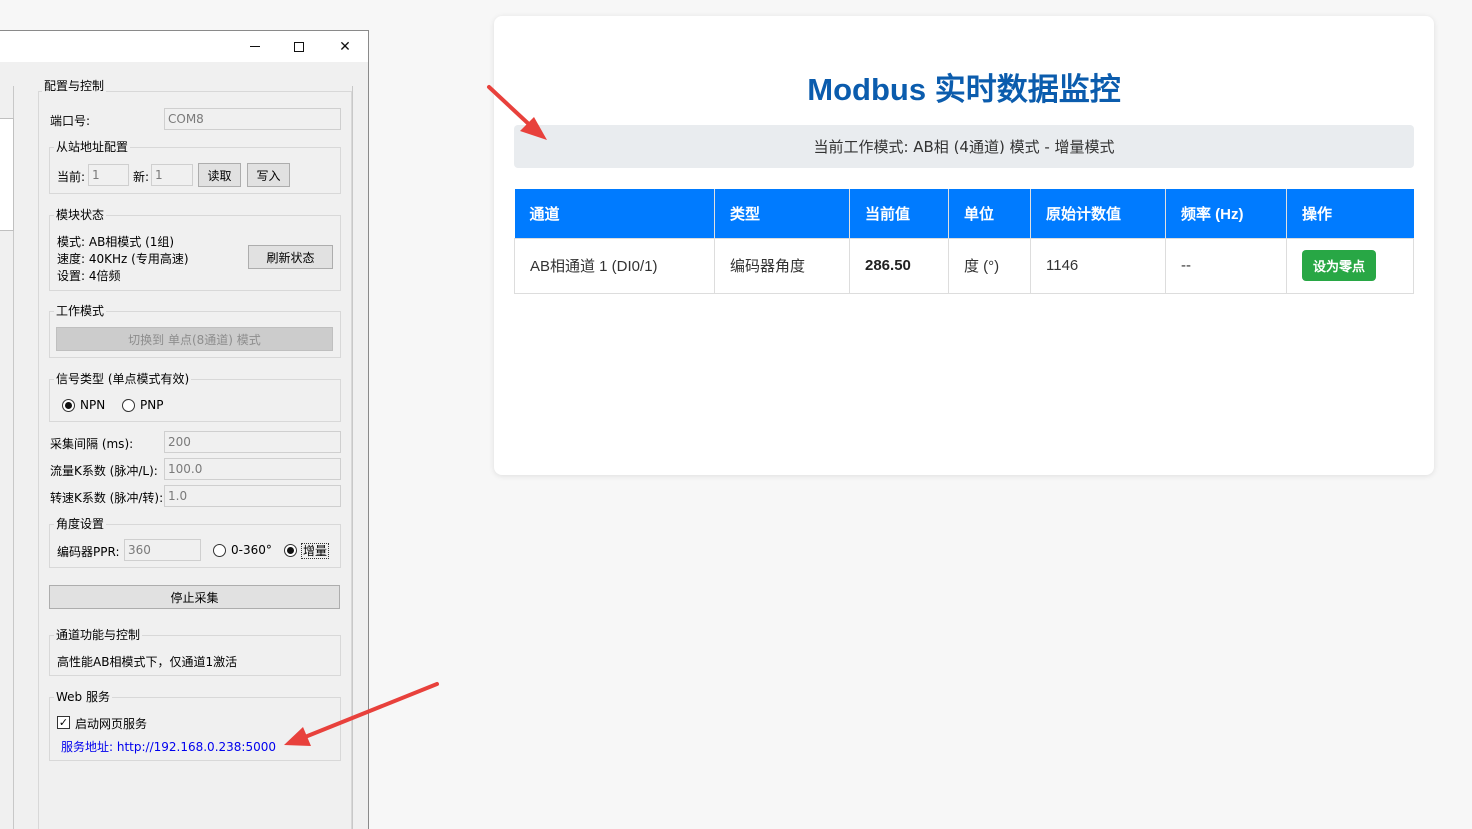  What do you see at coordinates (80, 214) in the screenshot?
I see `module-status-group-title: 模块状态` at bounding box center [80, 214].